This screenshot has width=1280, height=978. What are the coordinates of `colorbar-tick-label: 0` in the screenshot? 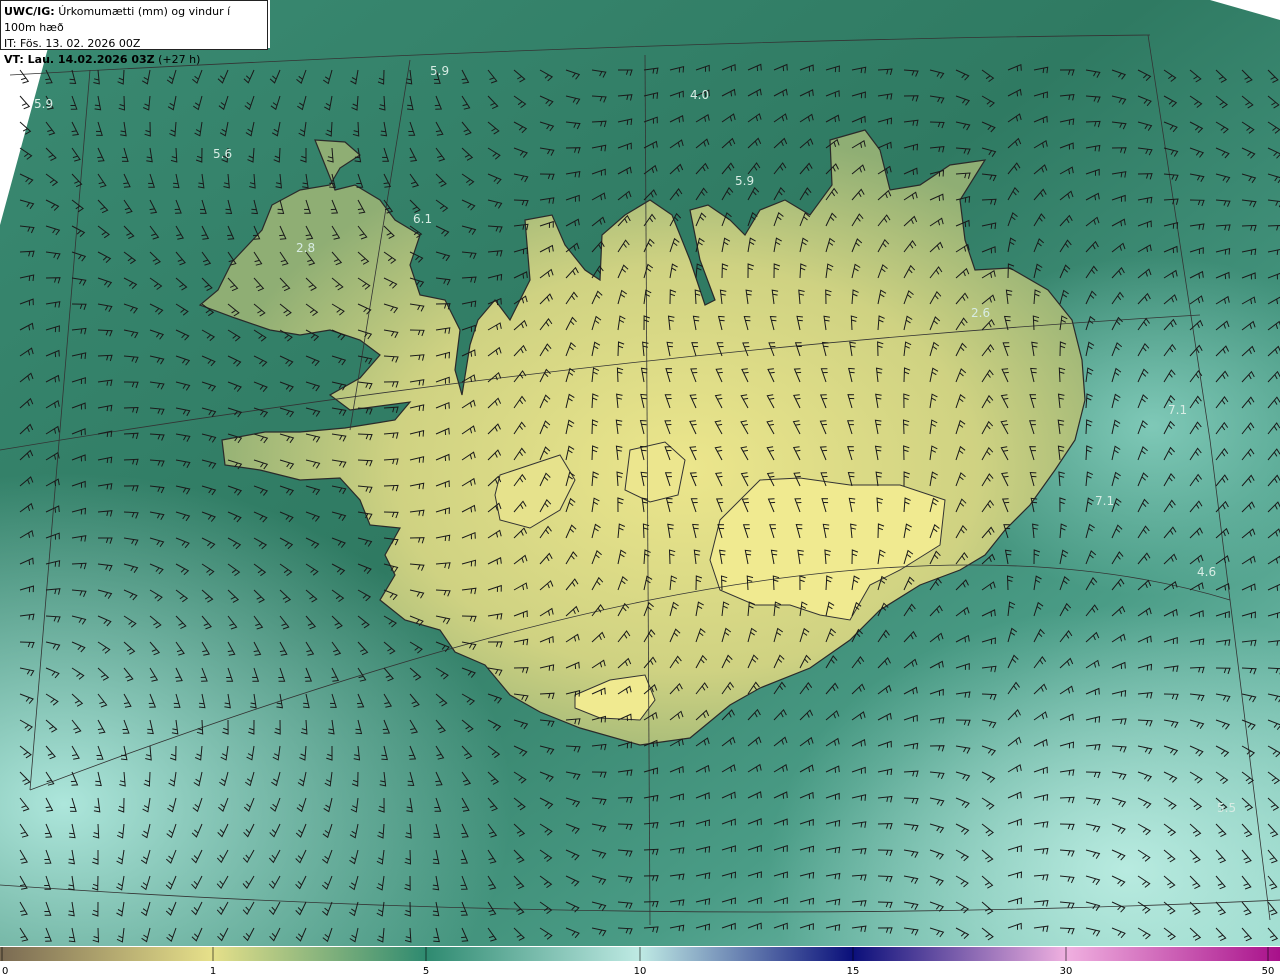 It's located at (5, 971).